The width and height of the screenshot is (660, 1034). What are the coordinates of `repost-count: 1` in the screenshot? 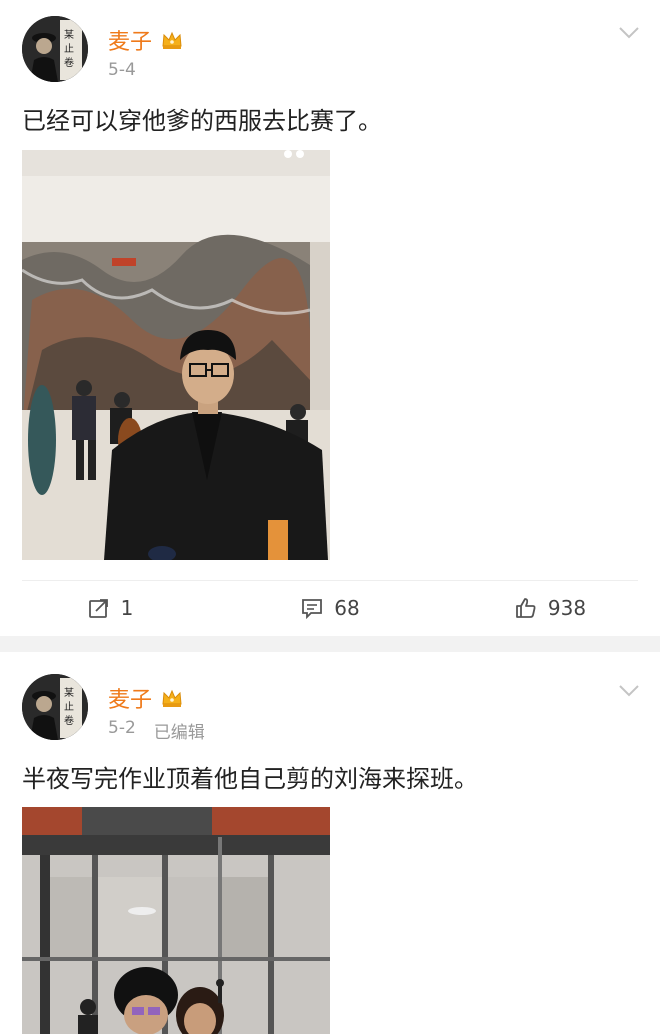 It's located at (127, 608).